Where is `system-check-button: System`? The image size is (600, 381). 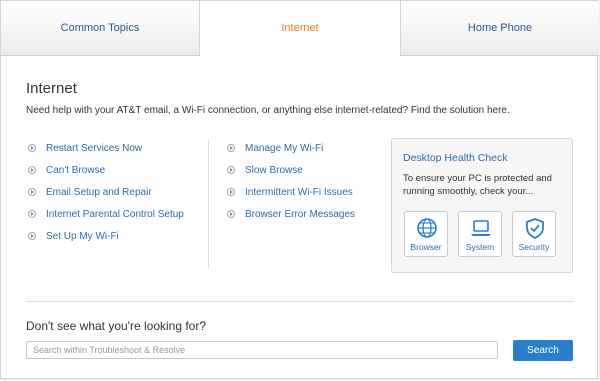
system-check-button: System is located at coordinates (480, 234).